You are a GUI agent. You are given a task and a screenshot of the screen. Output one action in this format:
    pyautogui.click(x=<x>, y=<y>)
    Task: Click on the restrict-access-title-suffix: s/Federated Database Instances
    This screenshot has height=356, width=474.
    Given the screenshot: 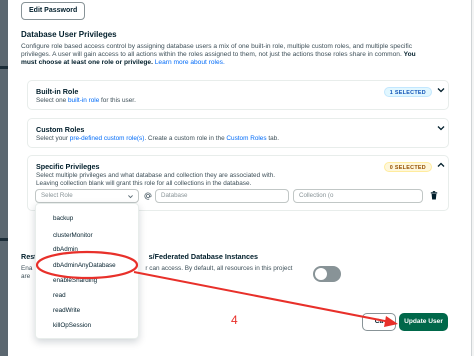 What is the action you would take?
    pyautogui.click(x=203, y=256)
    